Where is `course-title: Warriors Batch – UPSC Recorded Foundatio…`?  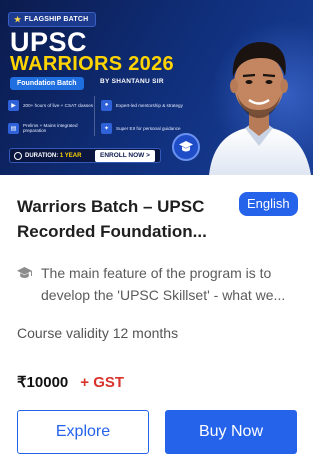 course-title: Warriors Batch – UPSC Recorded Foundatio… is located at coordinates (124, 219).